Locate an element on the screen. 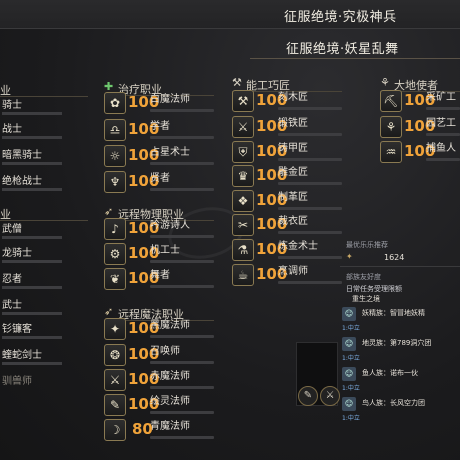  crafter-role-icon: ⚒ is located at coordinates (237, 82).